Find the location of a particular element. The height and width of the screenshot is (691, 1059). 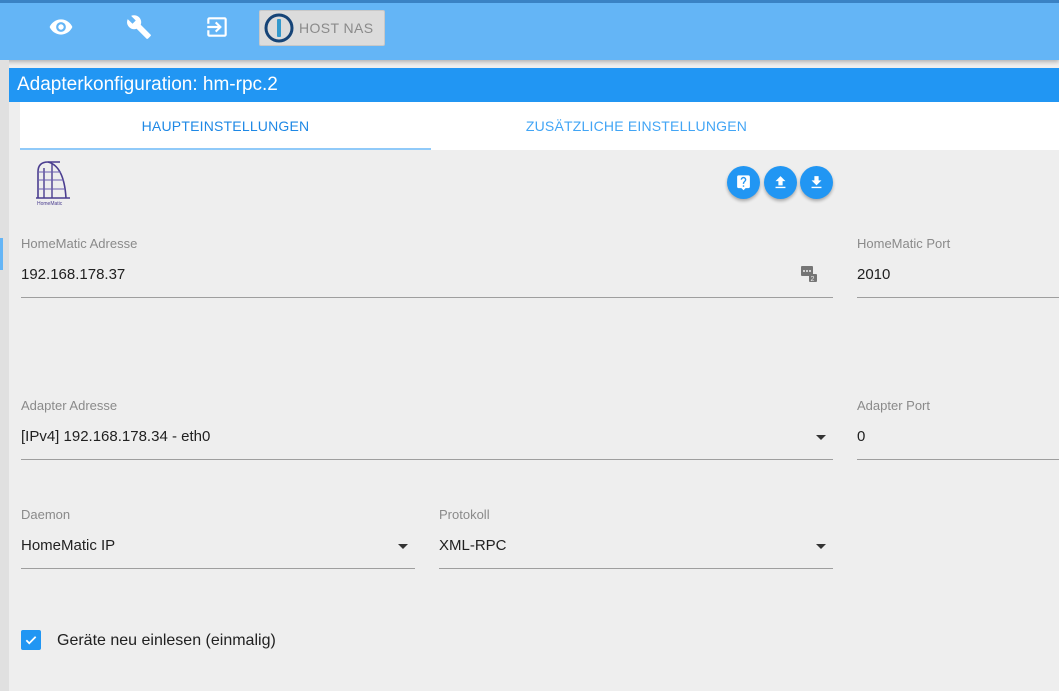

adapter-port-field: Adapter Port 0 is located at coordinates (958, 430).